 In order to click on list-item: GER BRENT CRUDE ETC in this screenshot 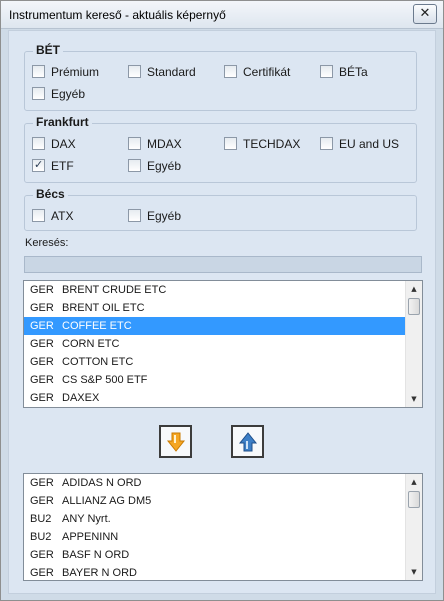, I will do `click(214, 290)`.